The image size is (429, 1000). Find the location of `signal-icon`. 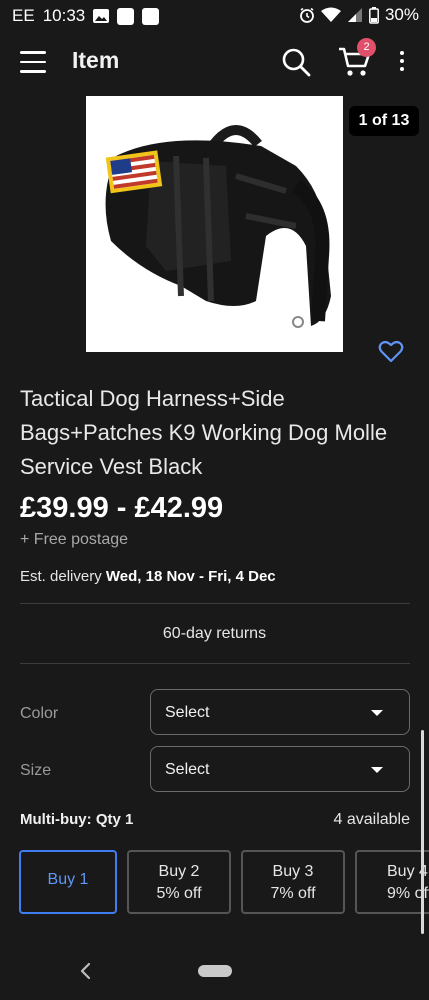

signal-icon is located at coordinates (354, 15).